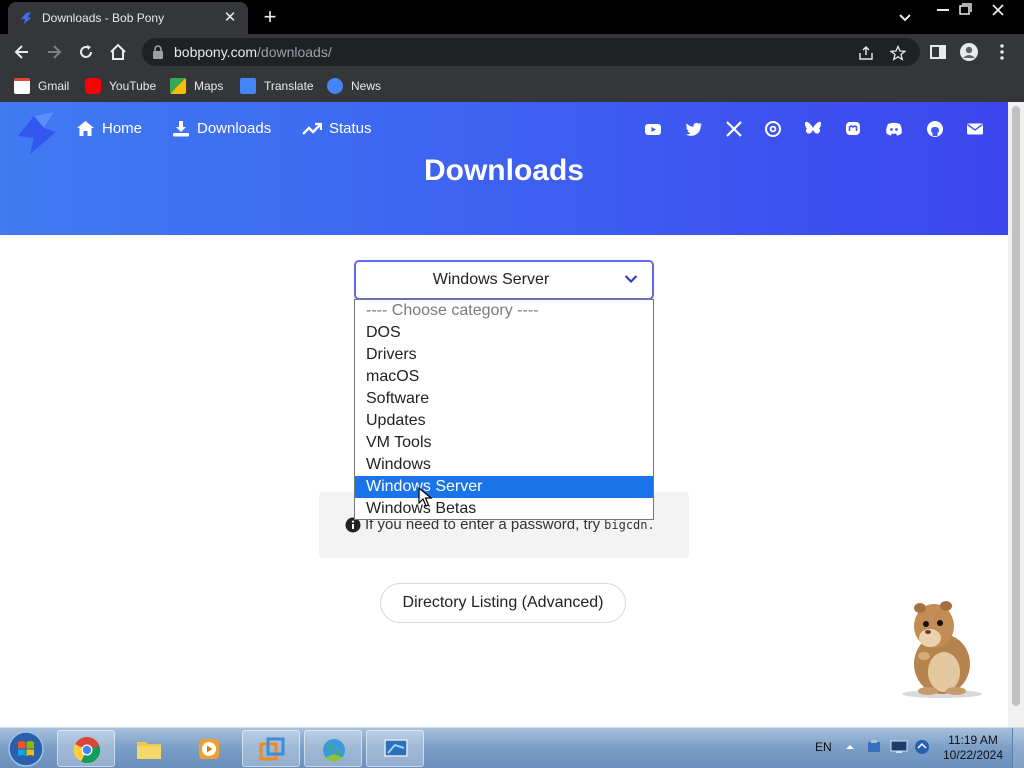 Image resolution: width=1024 pixels, height=768 pixels. What do you see at coordinates (905, 17) in the screenshot?
I see `tab-search-icon` at bounding box center [905, 17].